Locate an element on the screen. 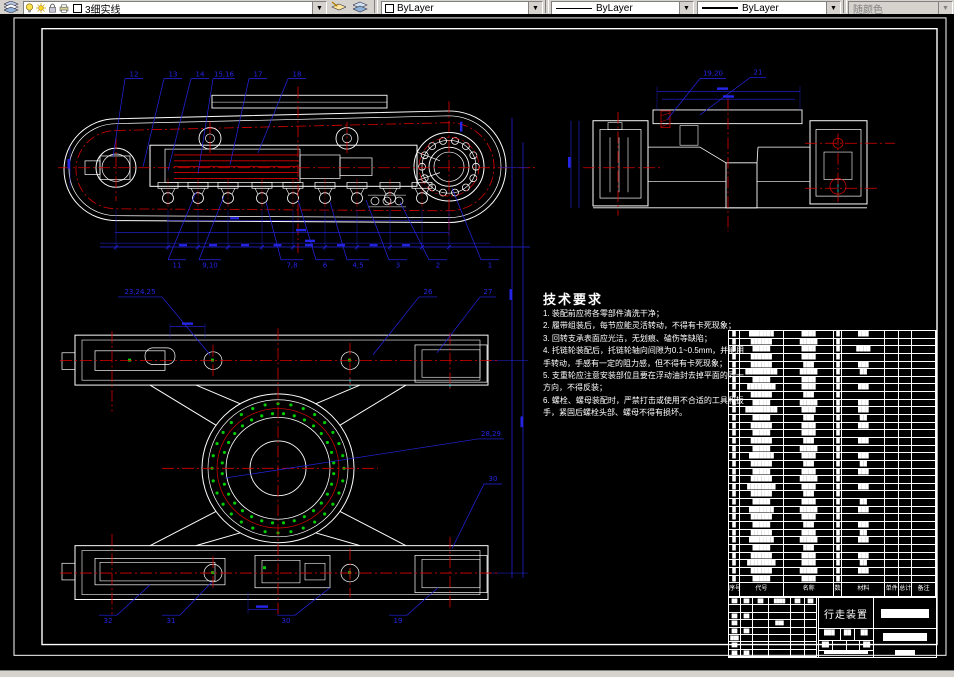 This screenshot has height=677, width=954. balloon-label: 19 is located at coordinates (398, 621).